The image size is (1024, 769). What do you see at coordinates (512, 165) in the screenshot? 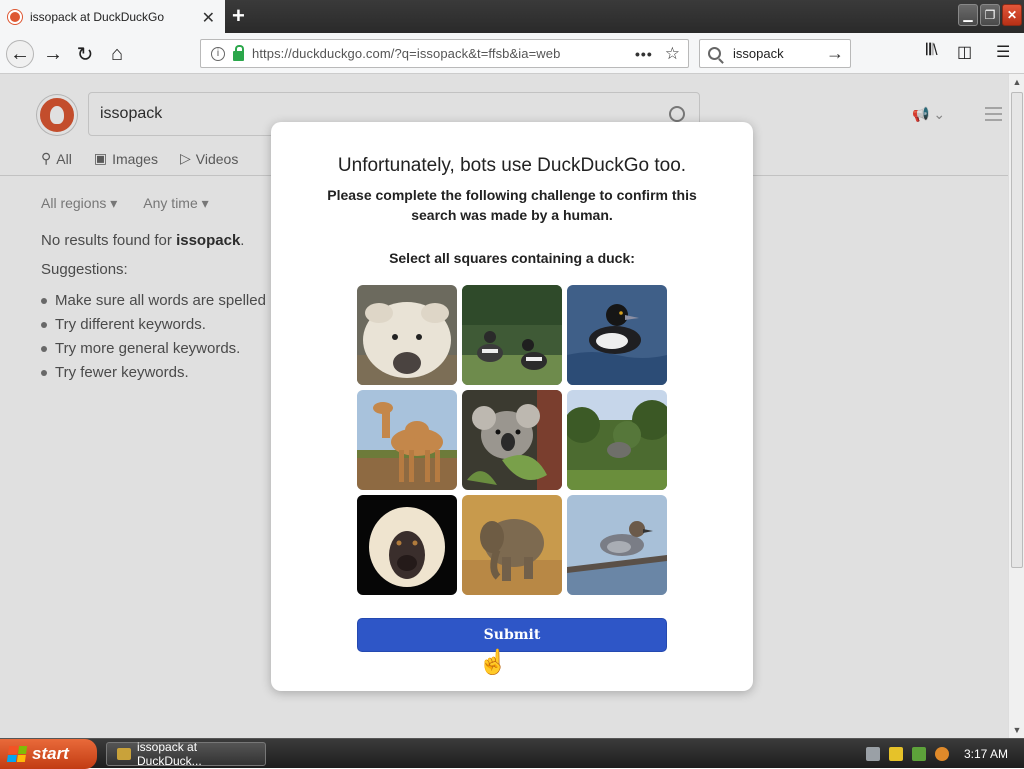
I see `modal-title: Unfortunately, bots use DuckDuckGo too.` at bounding box center [512, 165].